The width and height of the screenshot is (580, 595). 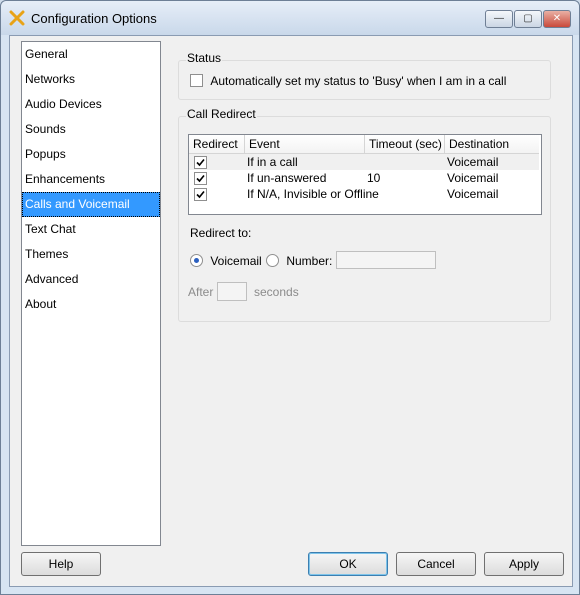 I want to click on maximize-button: ▢, so click(x=528, y=19).